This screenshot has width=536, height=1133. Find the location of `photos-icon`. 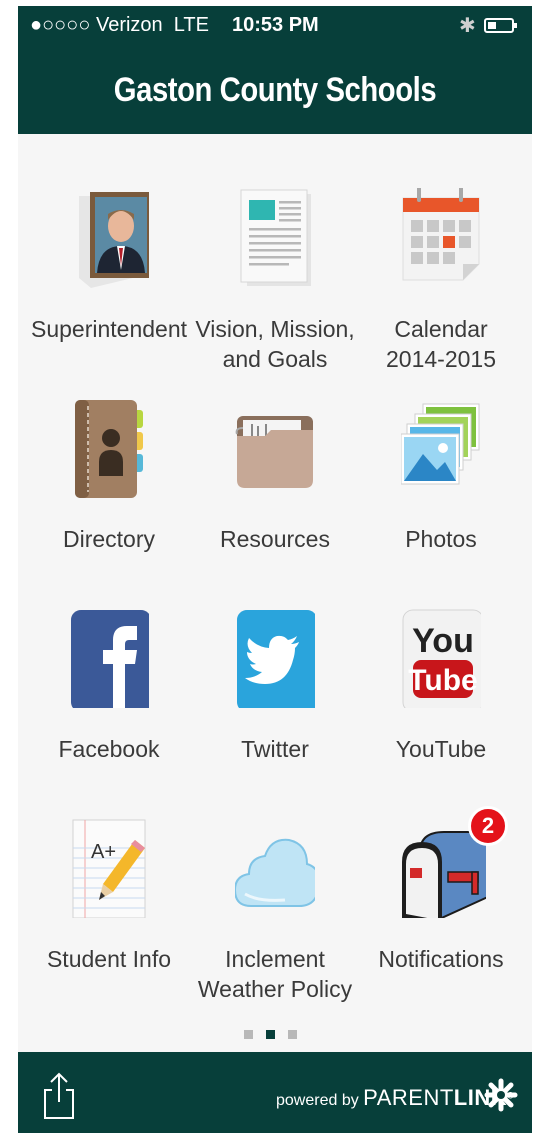

photos-icon is located at coordinates (440, 444).